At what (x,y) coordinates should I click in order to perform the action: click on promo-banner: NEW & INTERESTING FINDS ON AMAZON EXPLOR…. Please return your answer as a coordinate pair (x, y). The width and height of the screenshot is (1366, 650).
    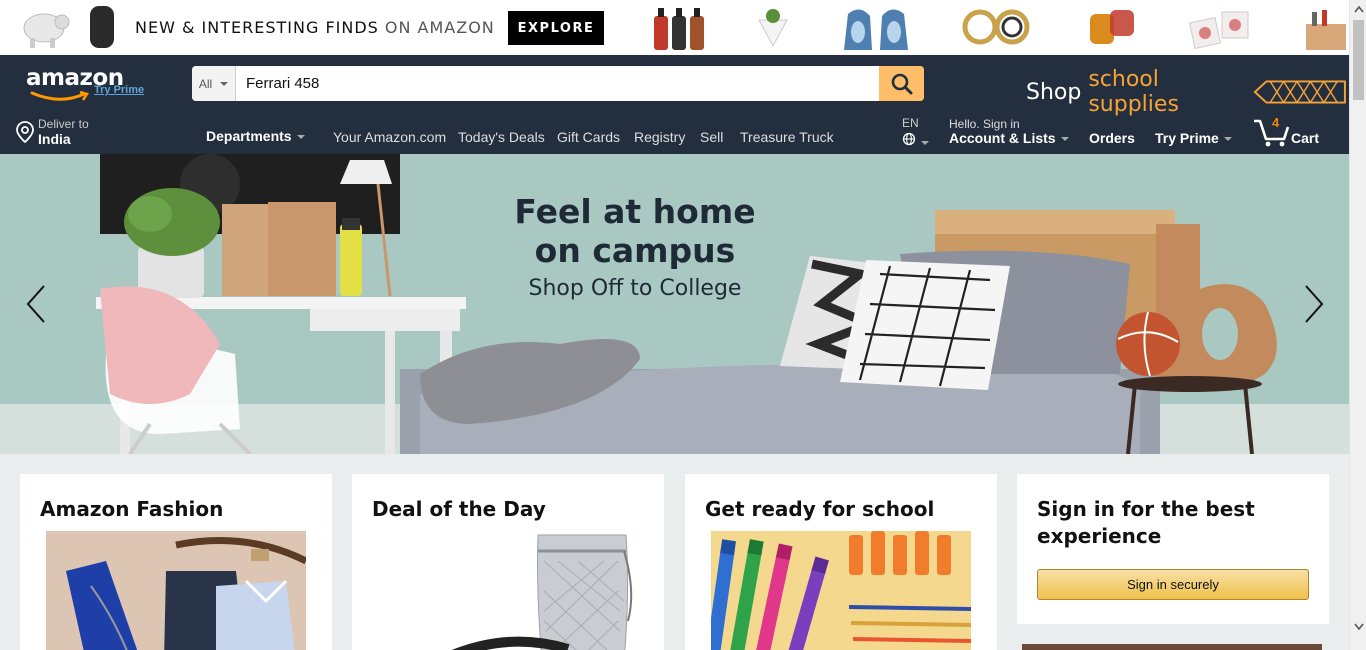
    Looking at the image, I should click on (674, 27).